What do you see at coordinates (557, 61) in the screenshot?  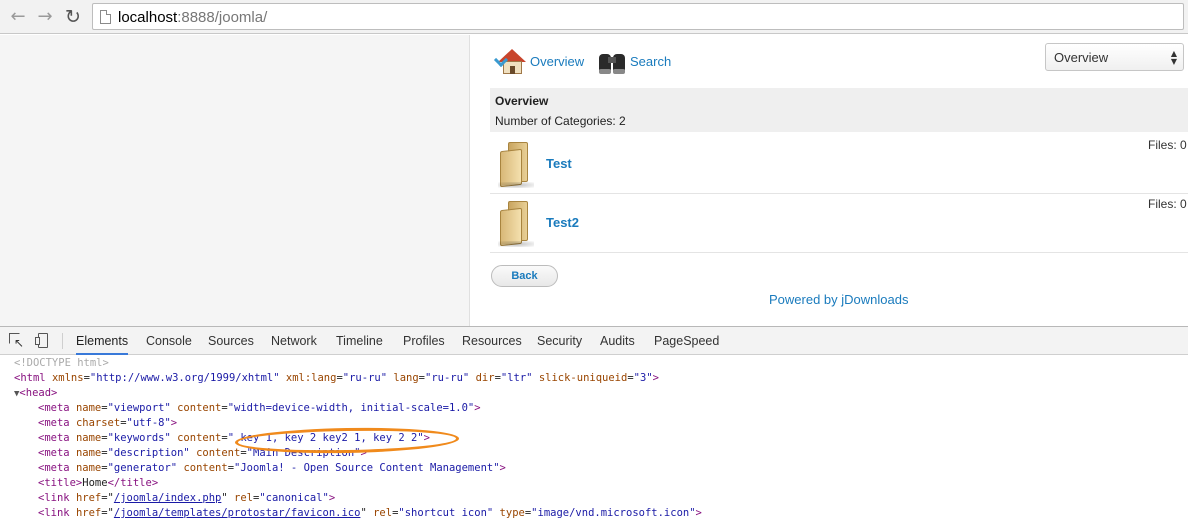 I see `overview-link-label: Overview` at bounding box center [557, 61].